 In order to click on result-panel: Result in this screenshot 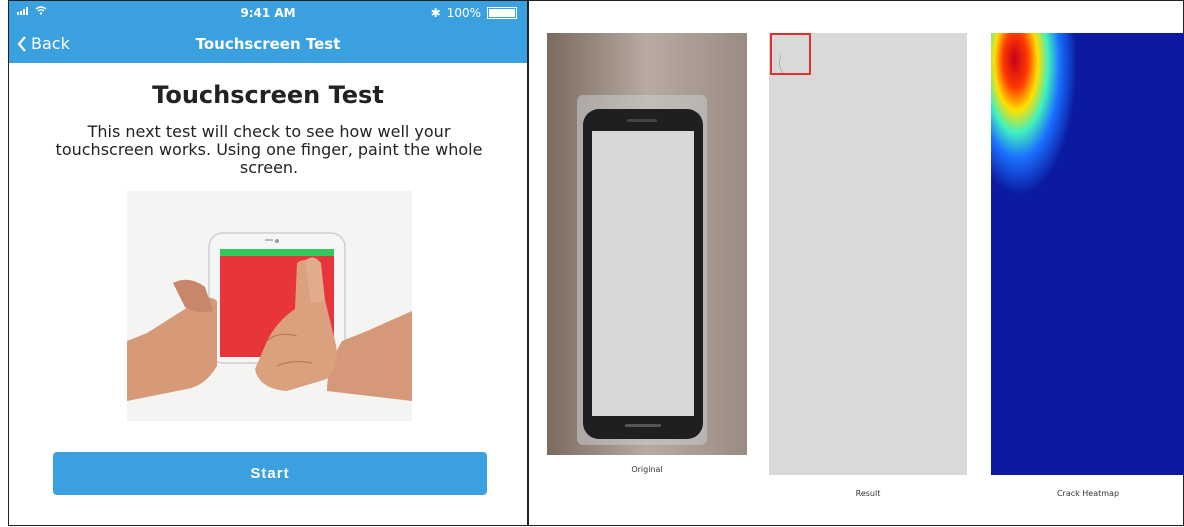, I will do `click(868, 265)`.